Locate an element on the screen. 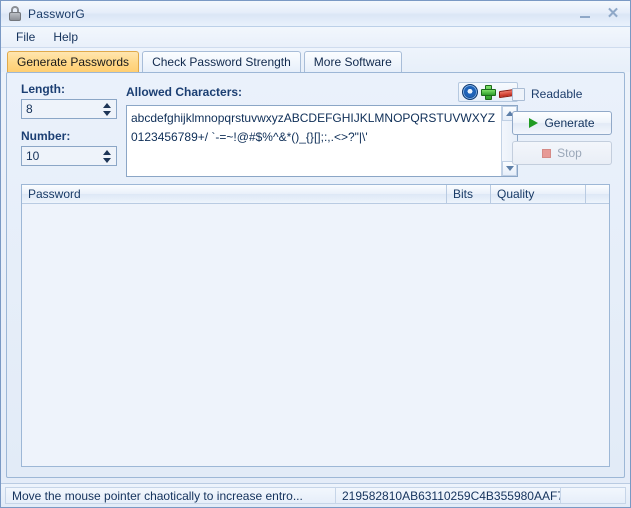  length-number-column: Length: Number: is located at coordinates (69, 129).